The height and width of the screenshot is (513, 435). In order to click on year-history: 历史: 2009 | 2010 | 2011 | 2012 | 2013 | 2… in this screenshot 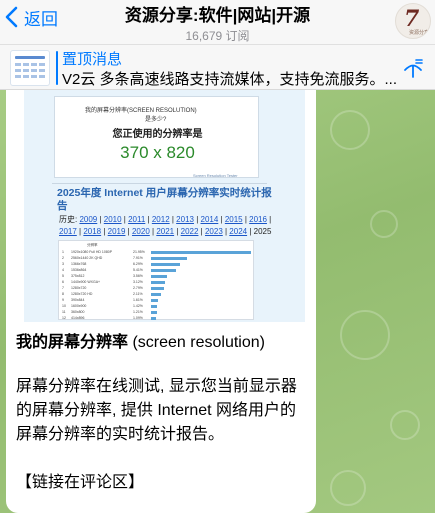, I will do `click(165, 225)`.